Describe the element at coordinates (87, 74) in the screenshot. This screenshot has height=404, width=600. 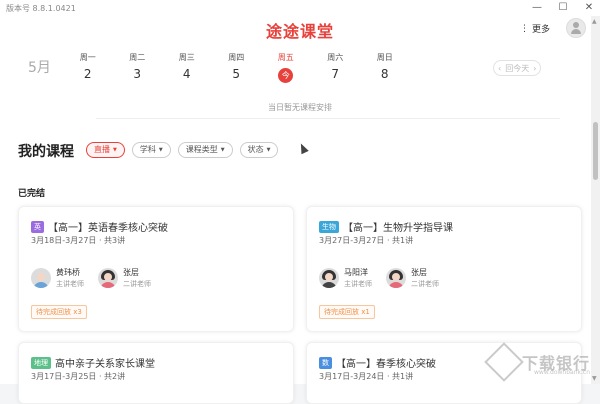
I see `date-label: 2` at that location.